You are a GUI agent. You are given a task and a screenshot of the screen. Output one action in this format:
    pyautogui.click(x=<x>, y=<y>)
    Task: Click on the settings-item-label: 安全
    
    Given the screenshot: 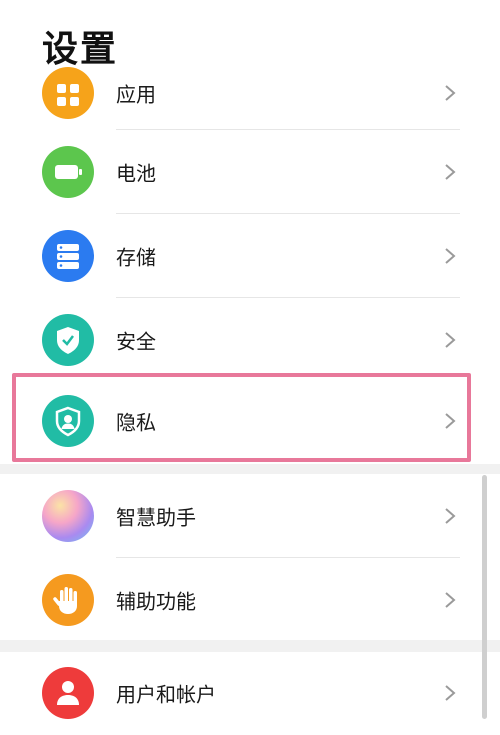 What is the action you would take?
    pyautogui.click(x=136, y=341)
    